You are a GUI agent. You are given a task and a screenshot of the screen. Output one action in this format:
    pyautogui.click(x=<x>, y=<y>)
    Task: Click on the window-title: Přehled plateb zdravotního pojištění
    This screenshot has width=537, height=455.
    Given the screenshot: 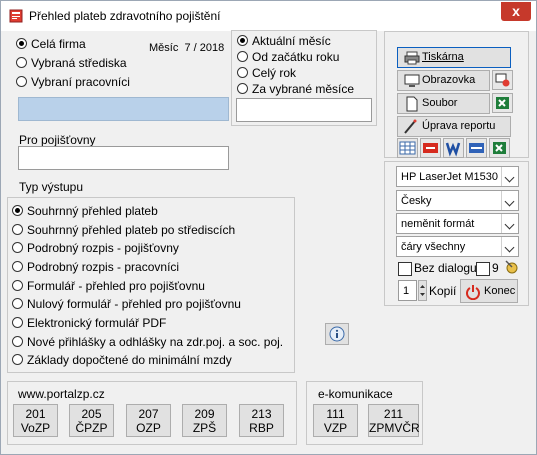 What is the action you would take?
    pyautogui.click(x=125, y=16)
    